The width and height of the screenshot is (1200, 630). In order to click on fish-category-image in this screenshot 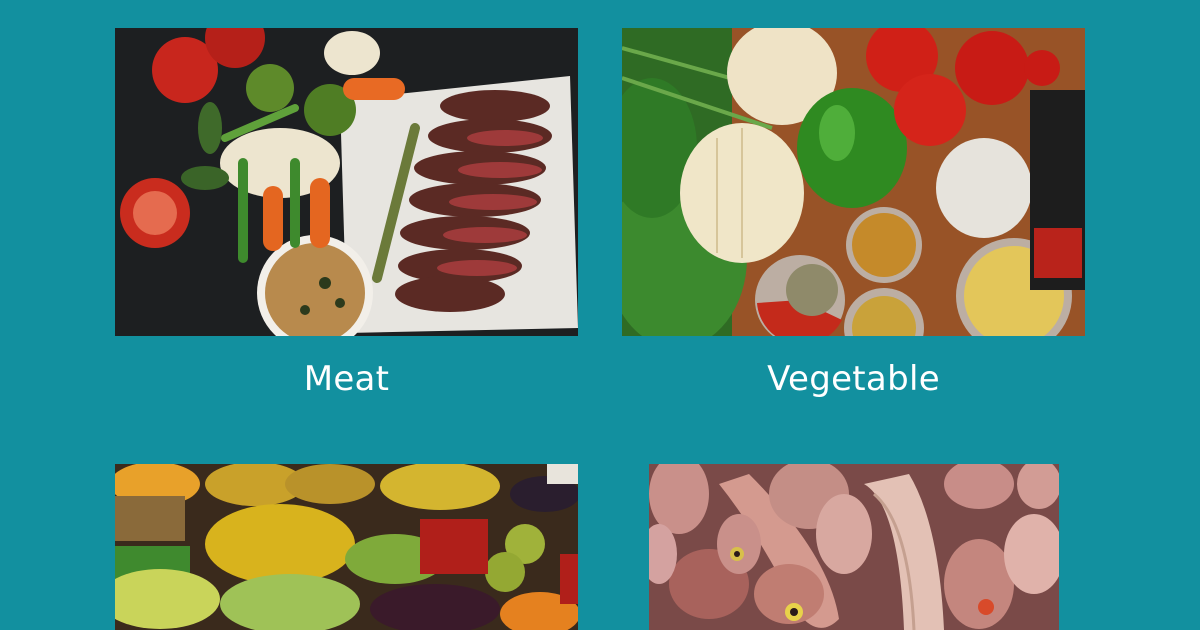, I will do `click(854, 547)`.